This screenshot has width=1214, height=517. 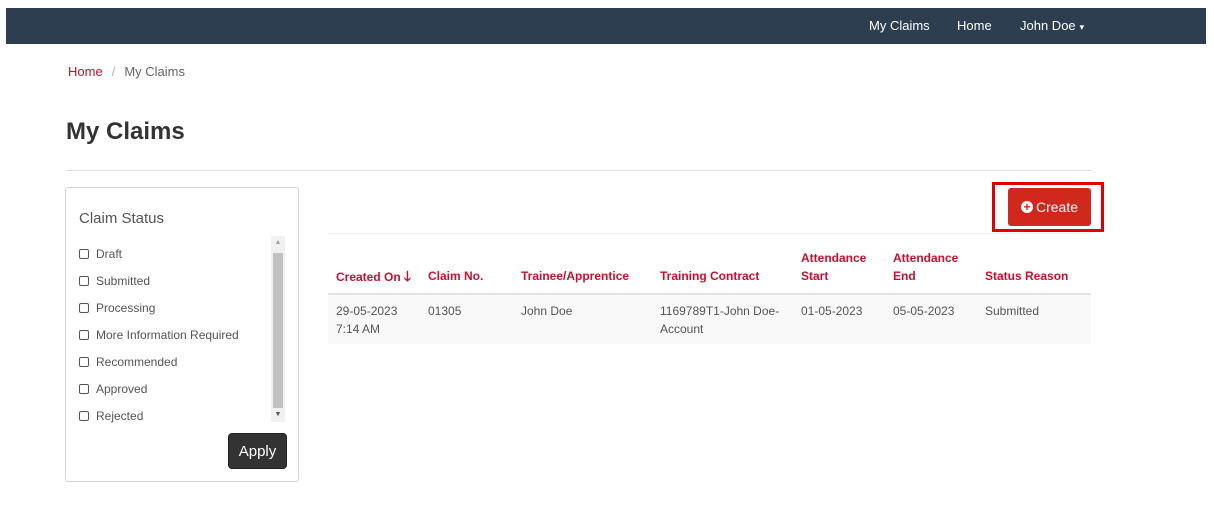 I want to click on scroll-down-arrow-icon: ▼, so click(x=278, y=415).